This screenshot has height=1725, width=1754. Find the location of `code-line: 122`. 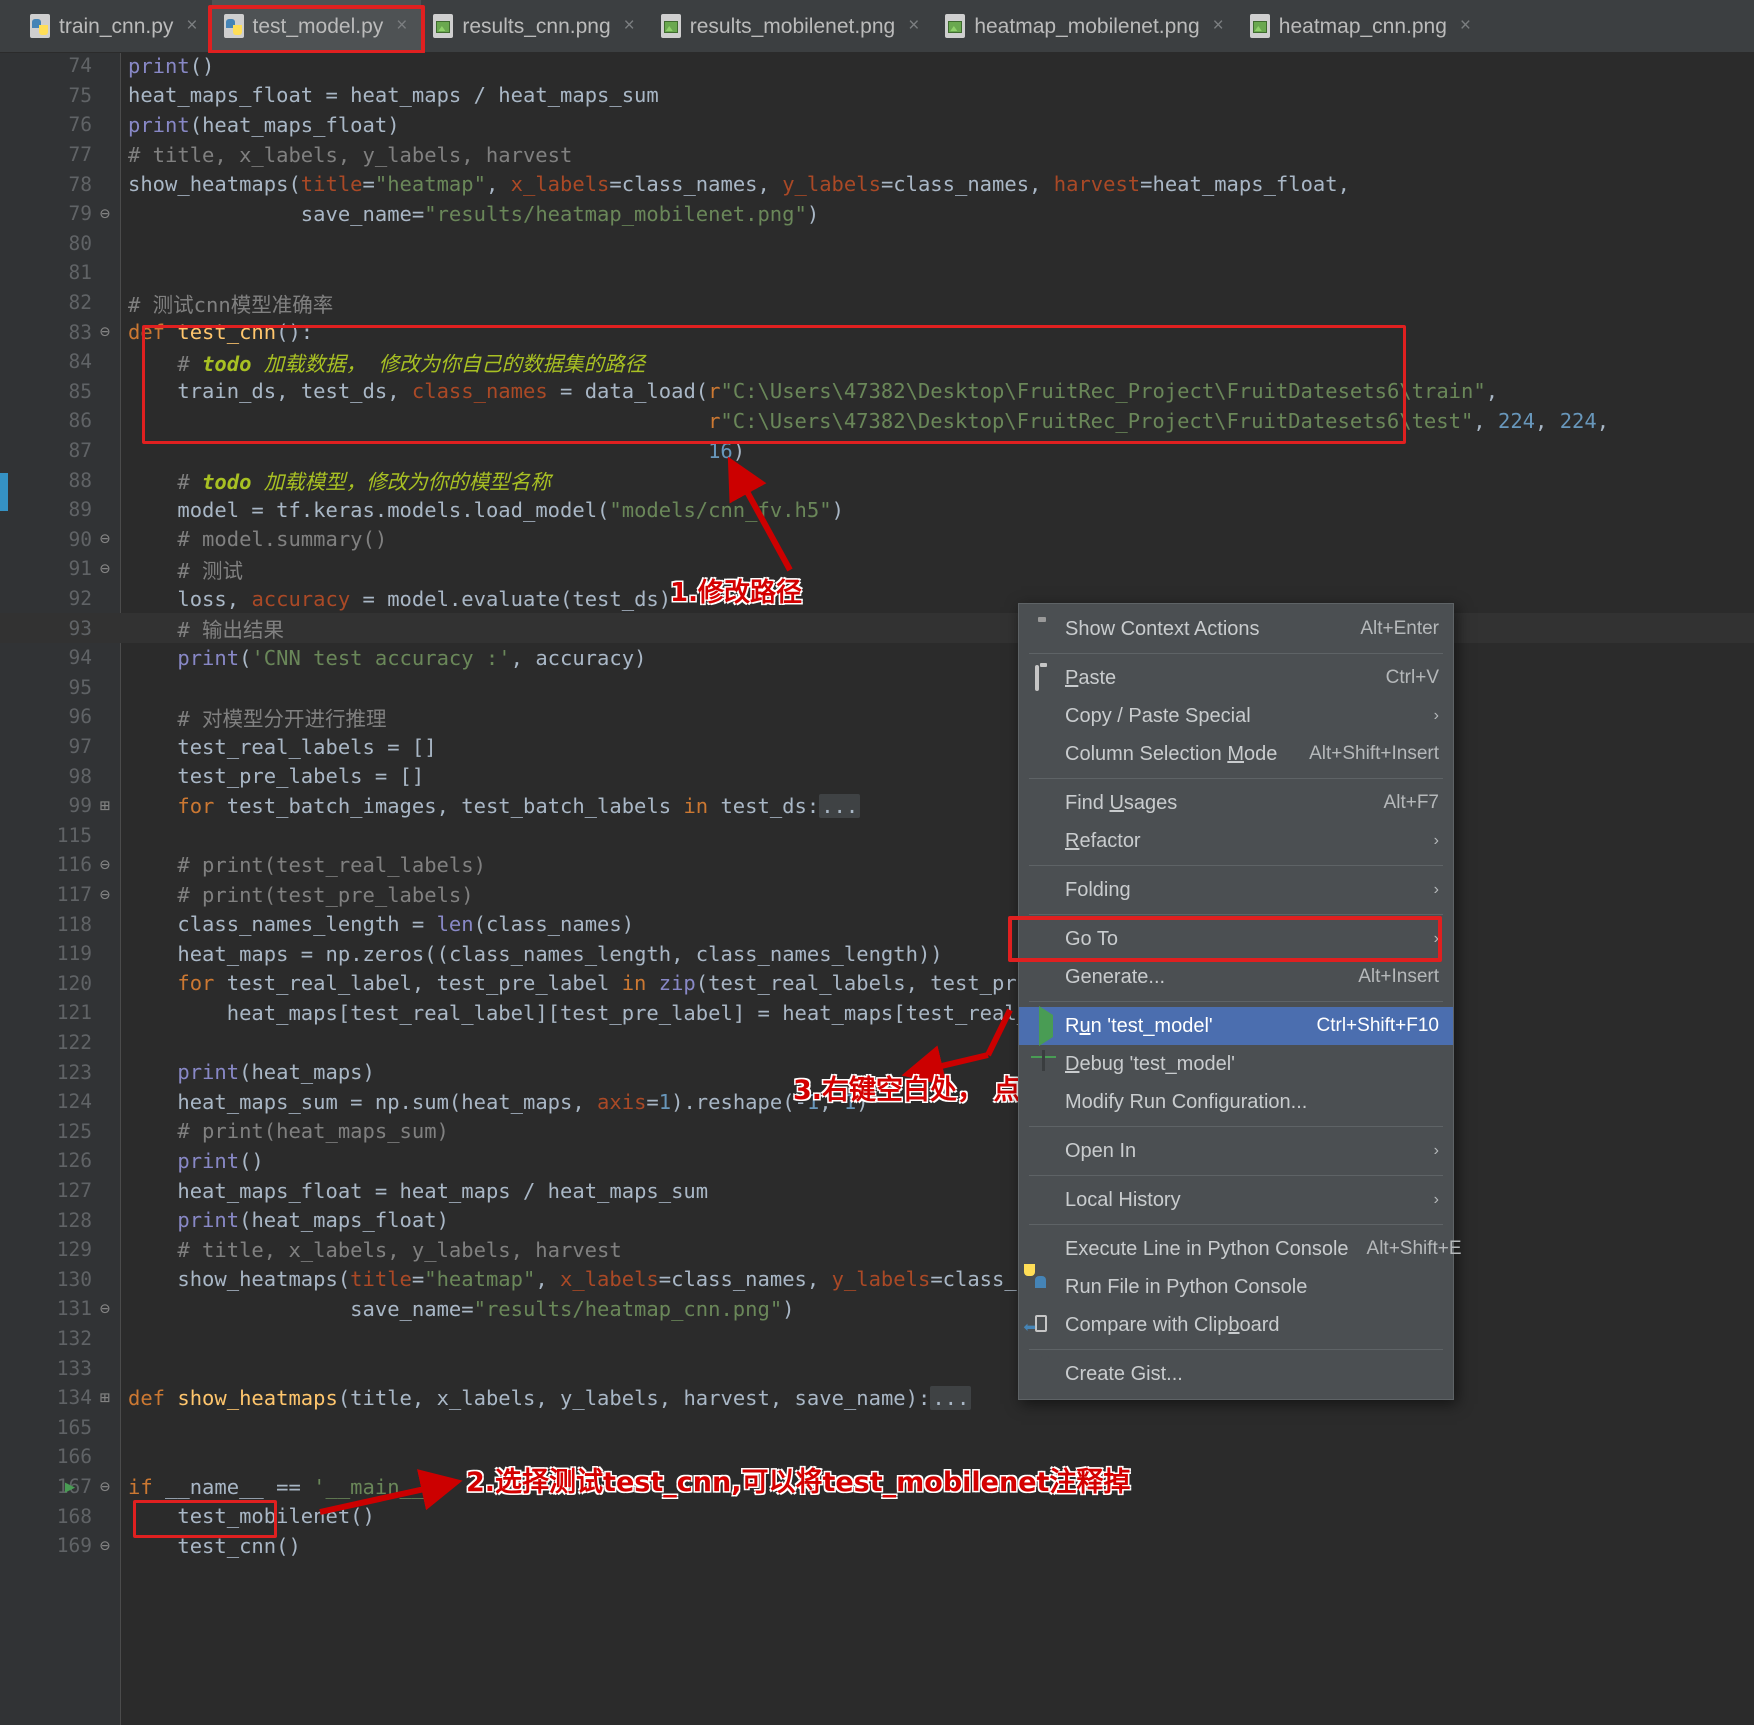

code-line: 122 is located at coordinates (877, 1043).